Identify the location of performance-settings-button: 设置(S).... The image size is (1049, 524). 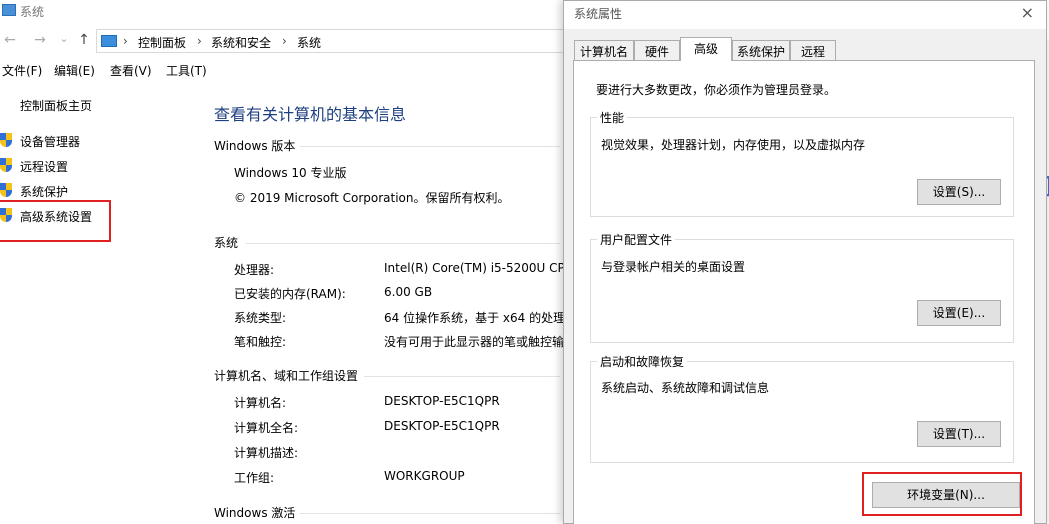
(959, 192).